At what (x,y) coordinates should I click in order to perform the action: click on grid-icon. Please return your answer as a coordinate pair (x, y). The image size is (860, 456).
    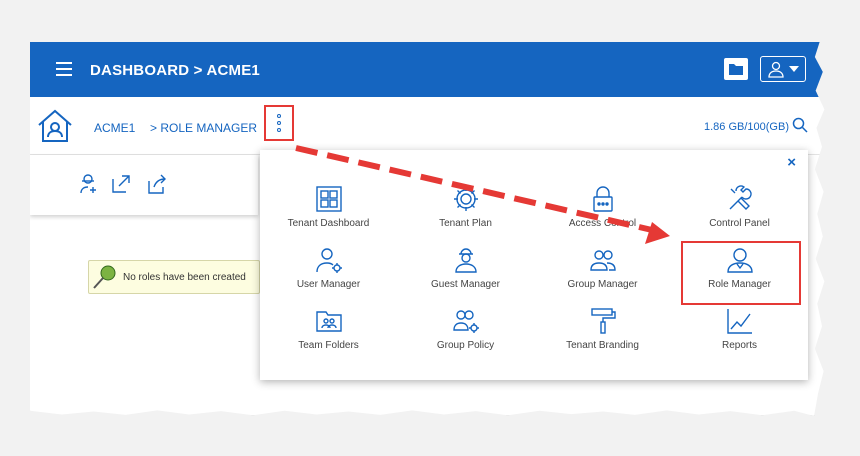
    Looking at the image, I should click on (328, 199).